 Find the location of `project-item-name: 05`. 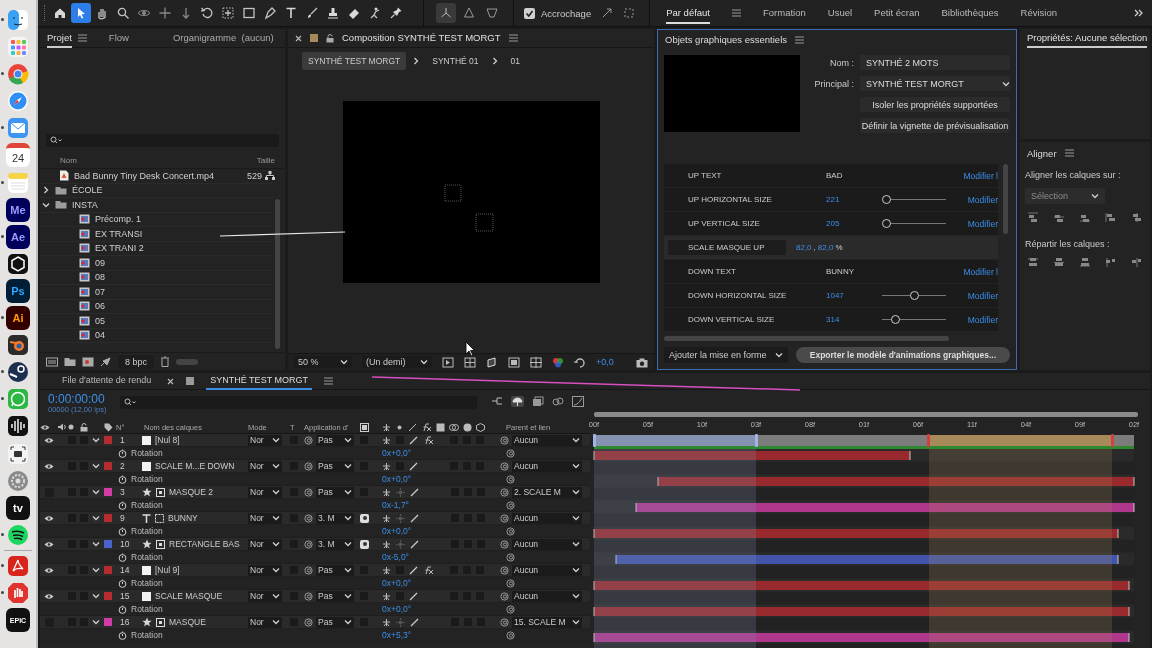

project-item-name: 05 is located at coordinates (100, 320).